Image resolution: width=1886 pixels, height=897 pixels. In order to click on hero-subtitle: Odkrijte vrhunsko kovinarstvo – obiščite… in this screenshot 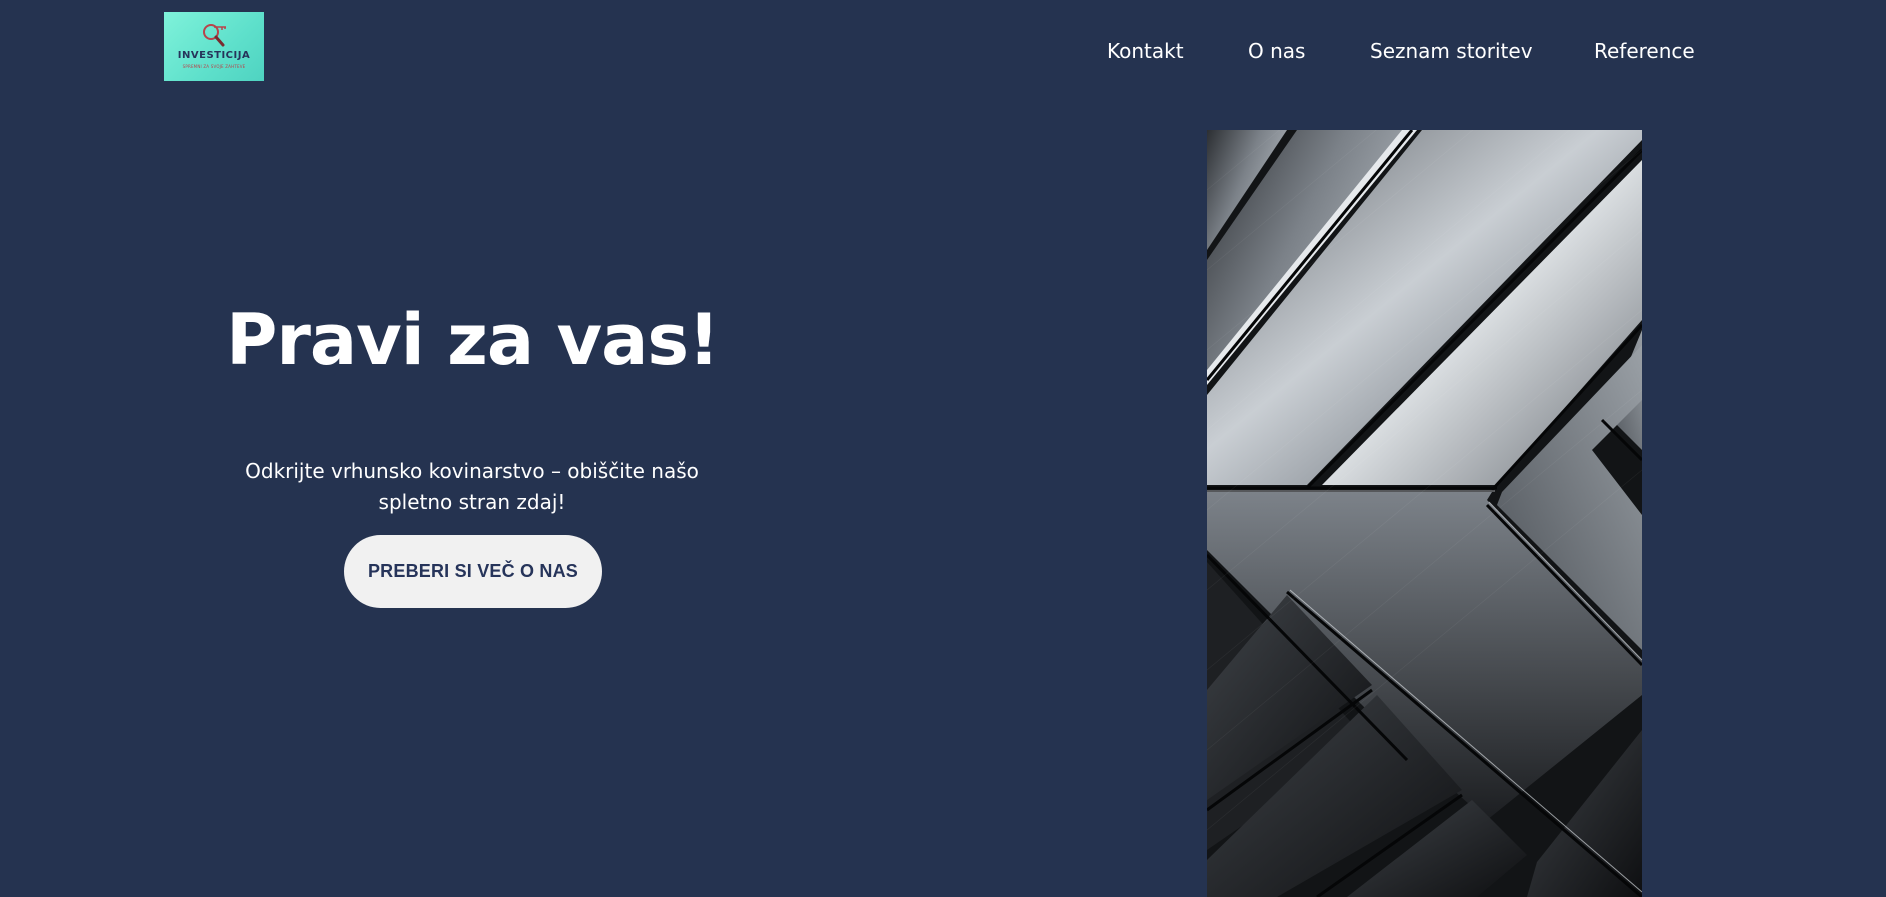, I will do `click(472, 486)`.